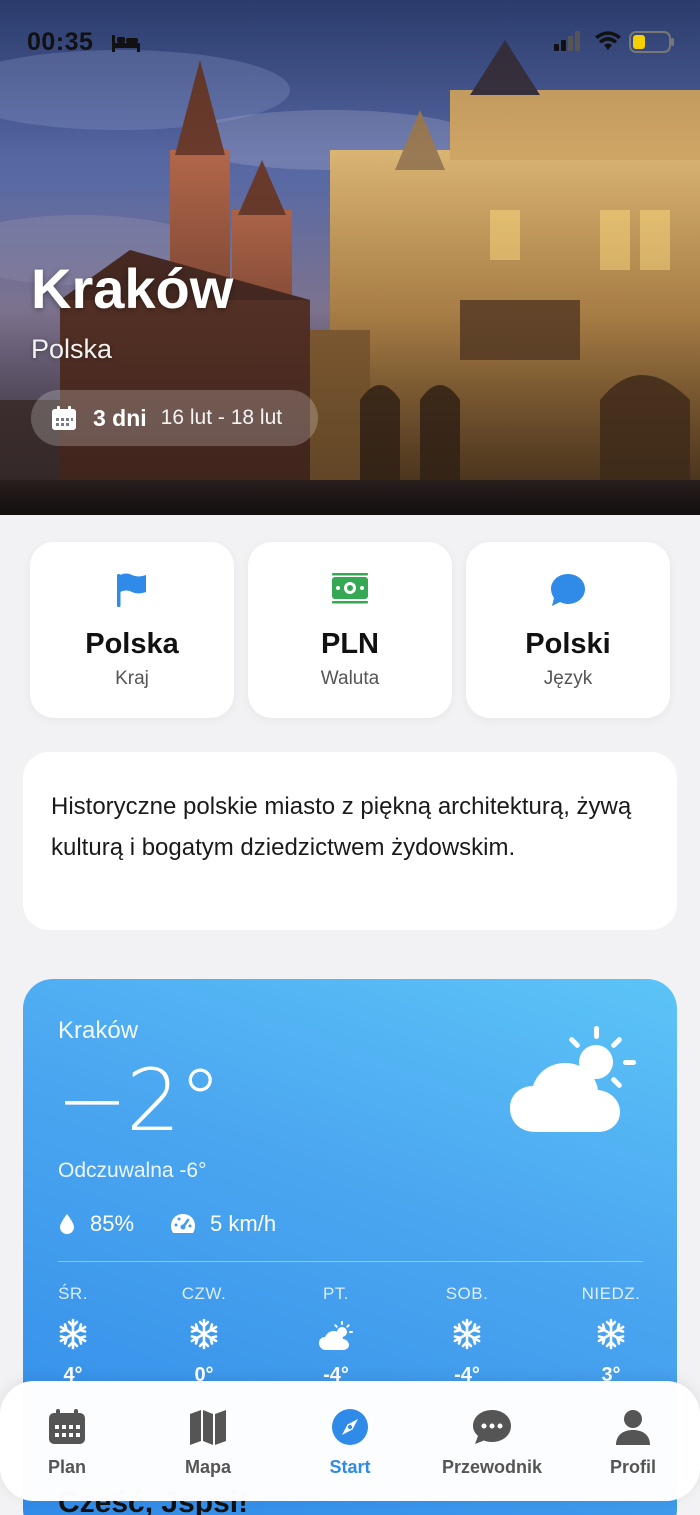 The height and width of the screenshot is (1515, 700). I want to click on currency-label: Waluta, so click(350, 678).